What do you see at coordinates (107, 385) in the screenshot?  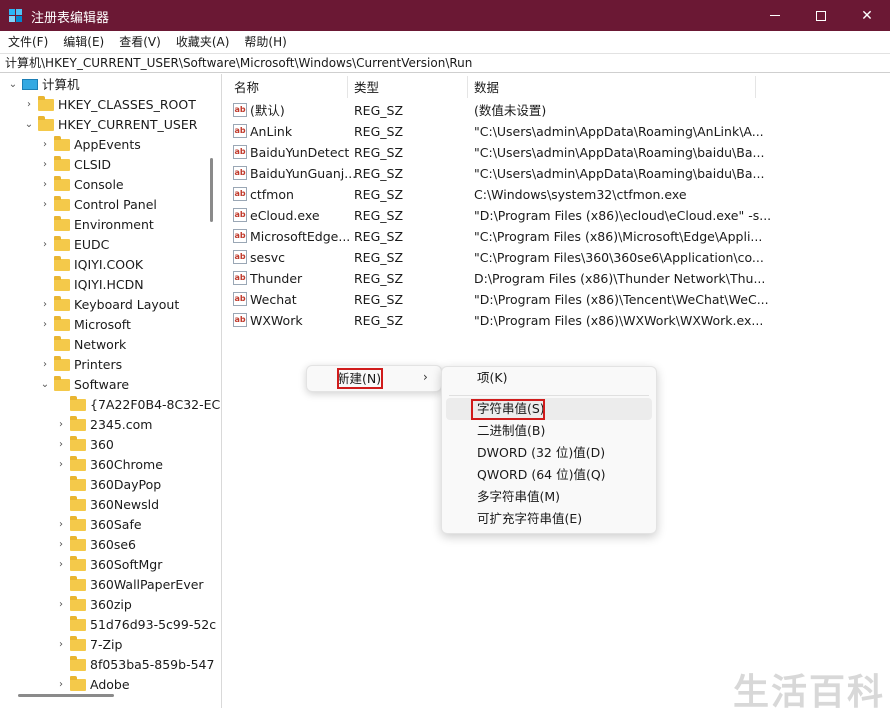 I see `tree-node: ⌄ Software` at bounding box center [107, 385].